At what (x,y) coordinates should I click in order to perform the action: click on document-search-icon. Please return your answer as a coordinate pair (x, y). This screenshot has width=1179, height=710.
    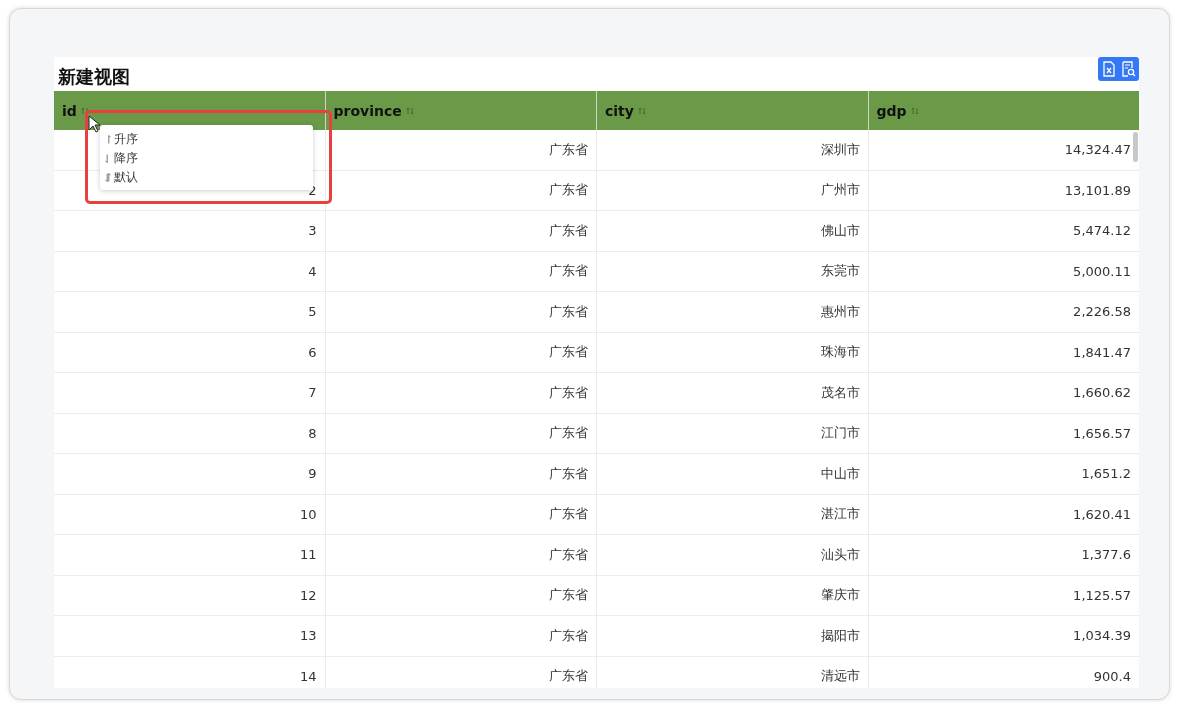
    Looking at the image, I should click on (1128, 69).